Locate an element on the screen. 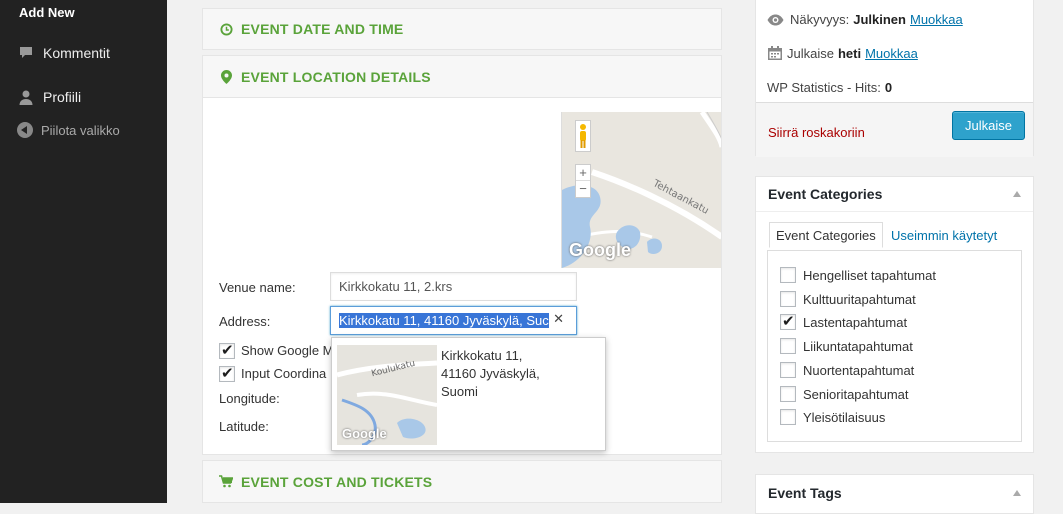 Image resolution: width=1063 pixels, height=514 pixels. category-label: Senioritapahtumat is located at coordinates (856, 394).